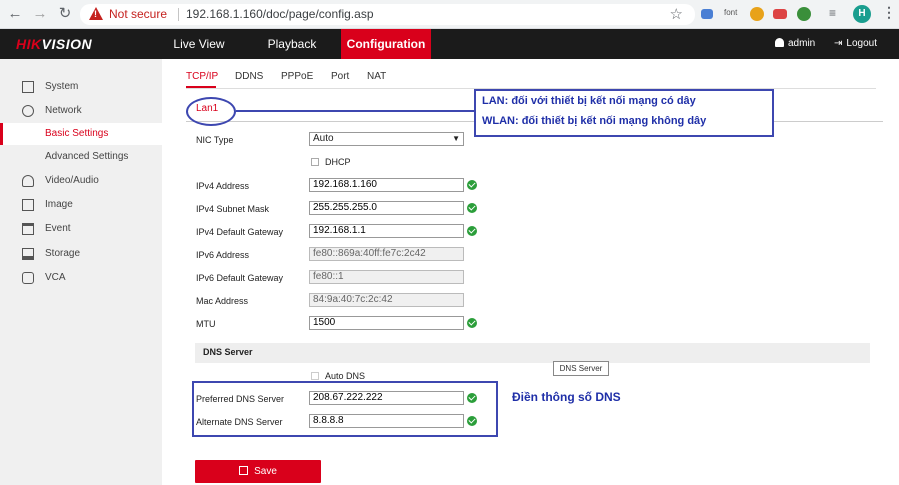 The width and height of the screenshot is (899, 485). I want to click on dns-annotation-text: Điền thông số DNS, so click(566, 397).